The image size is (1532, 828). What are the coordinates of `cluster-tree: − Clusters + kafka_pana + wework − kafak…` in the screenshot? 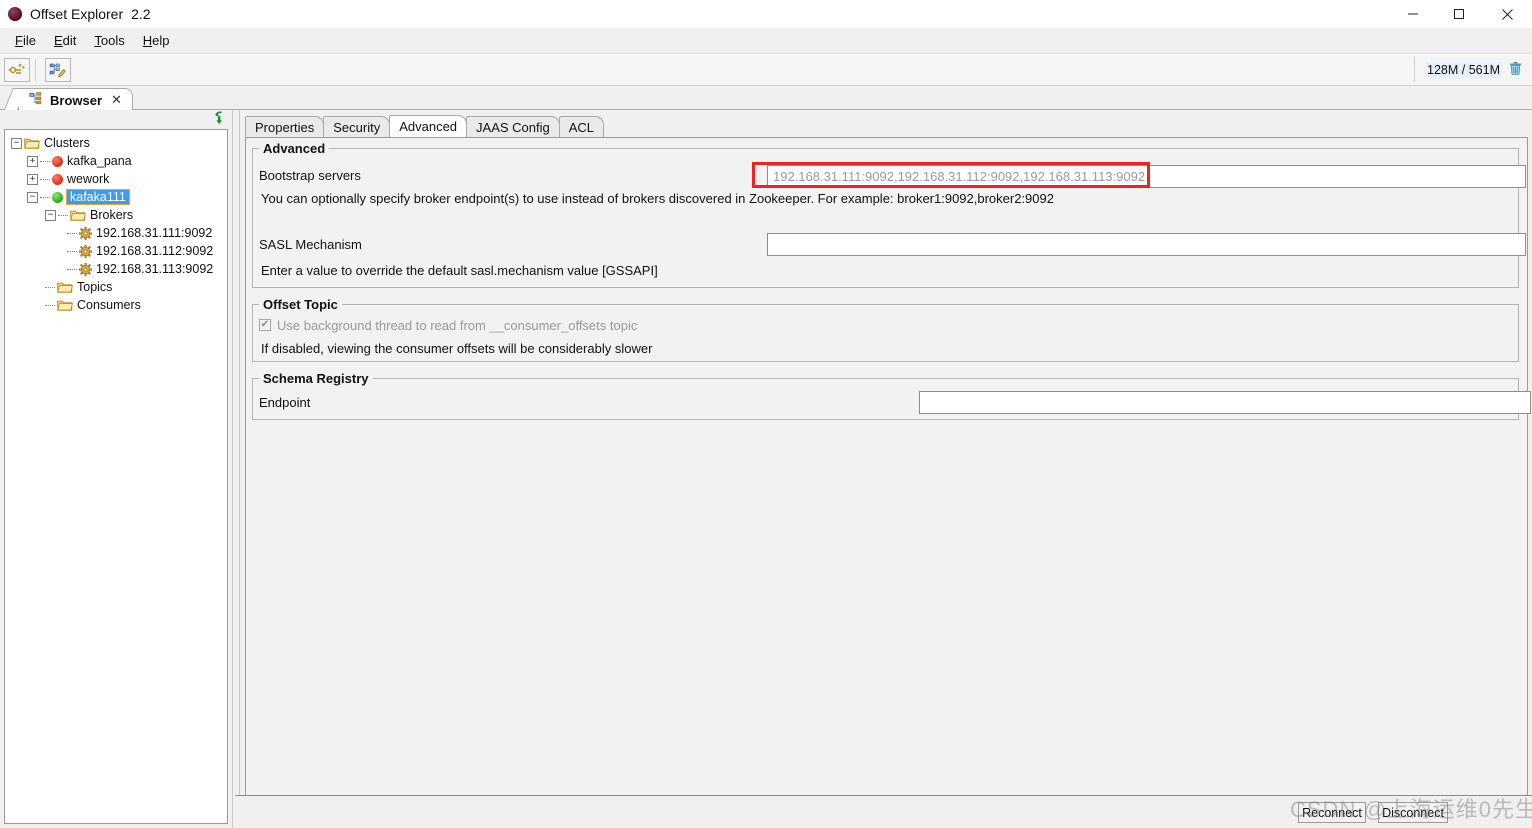 It's located at (116, 476).